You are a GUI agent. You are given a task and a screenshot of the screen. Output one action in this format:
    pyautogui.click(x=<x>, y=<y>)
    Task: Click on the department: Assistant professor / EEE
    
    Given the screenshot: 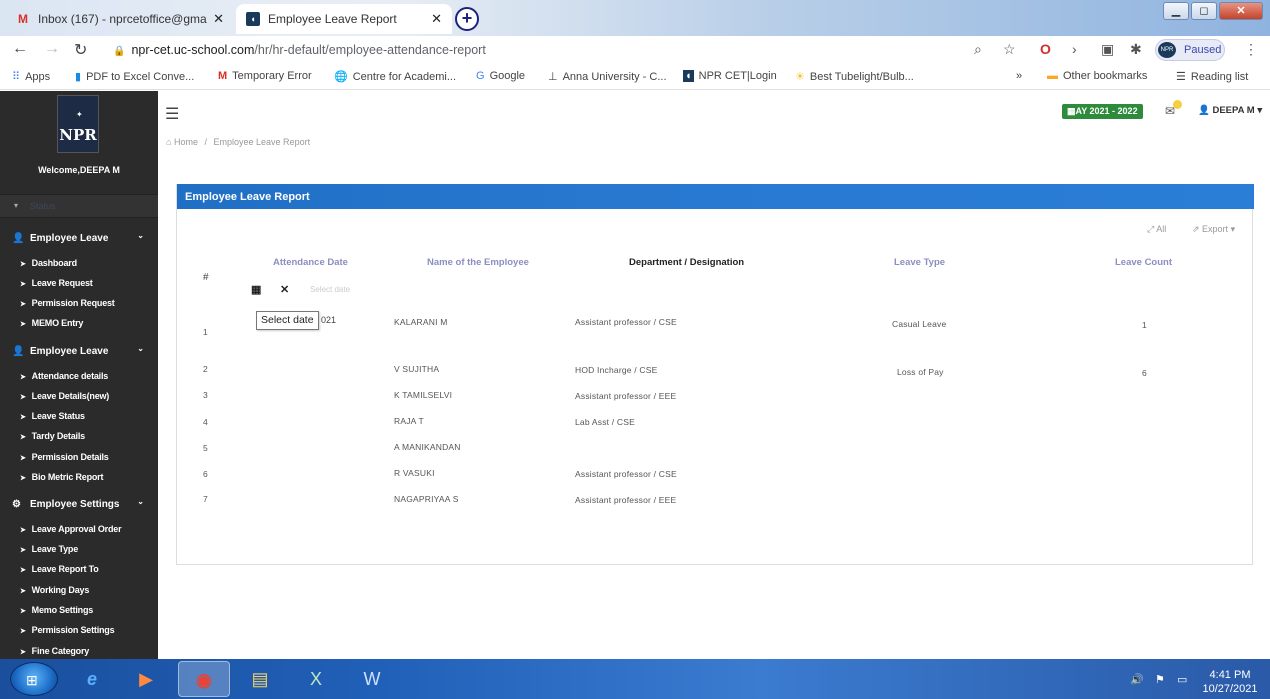 What is the action you would take?
    pyautogui.click(x=626, y=500)
    